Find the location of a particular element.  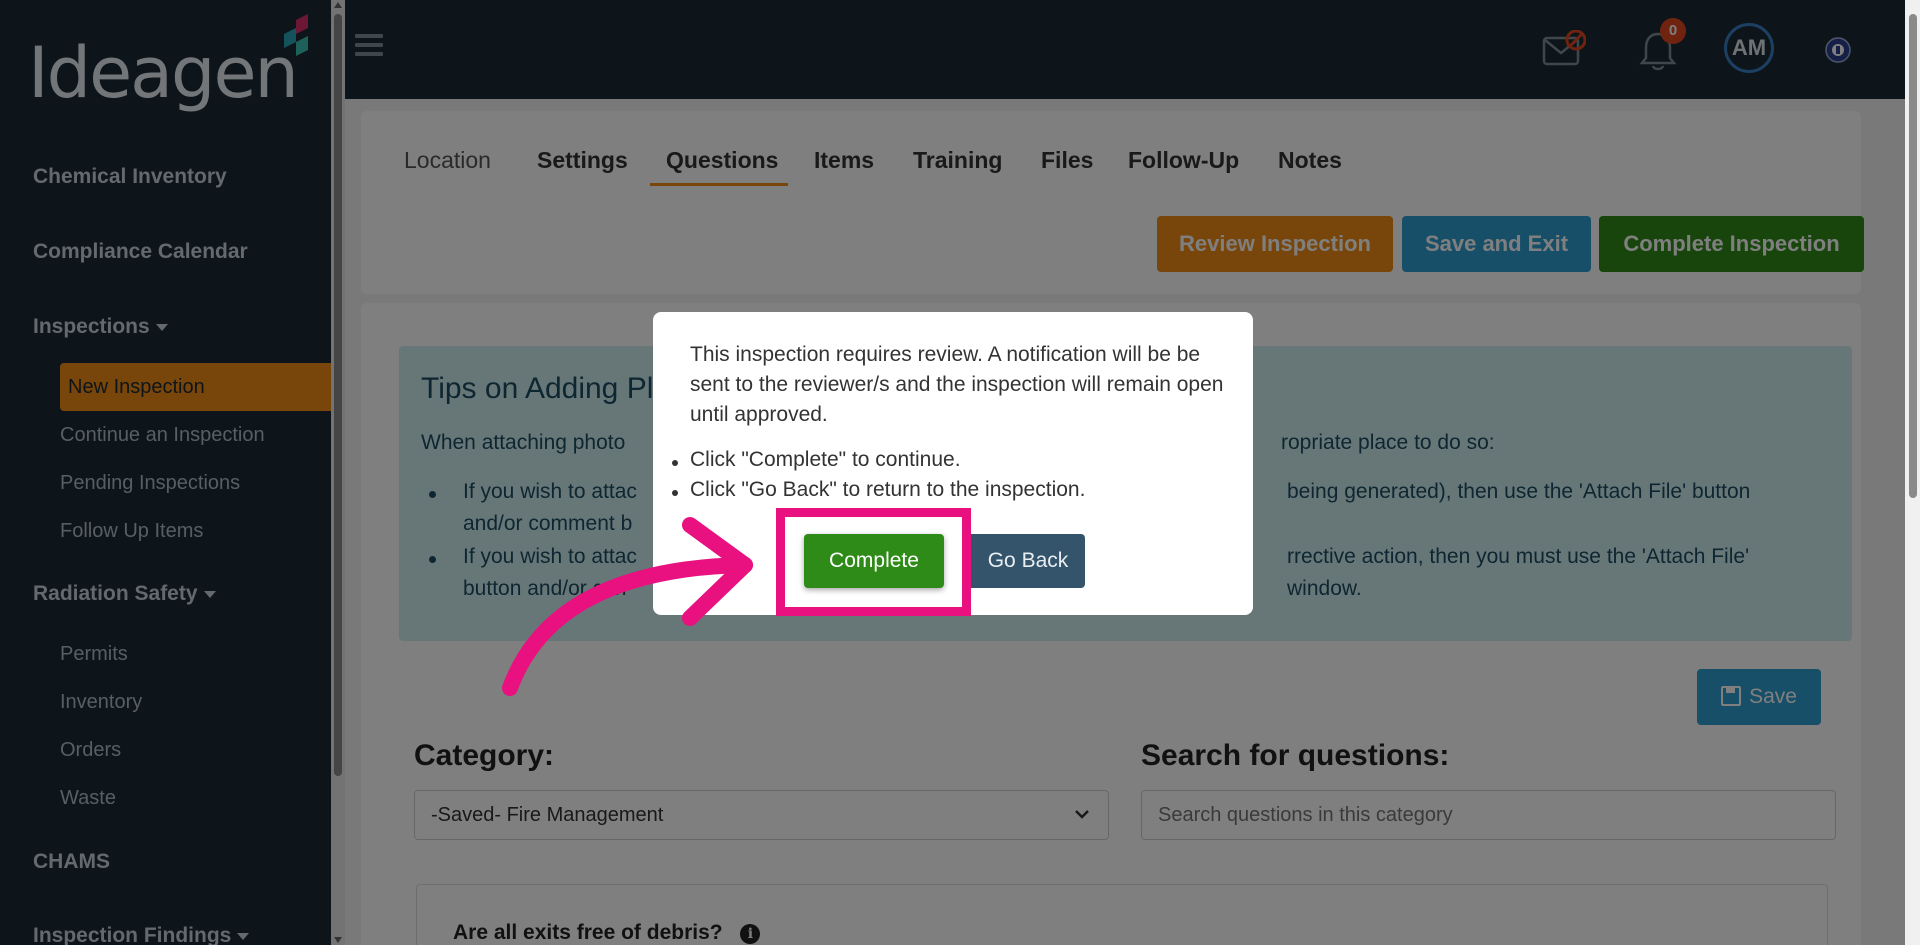

page-scroll-thumb is located at coordinates (1913, 256).